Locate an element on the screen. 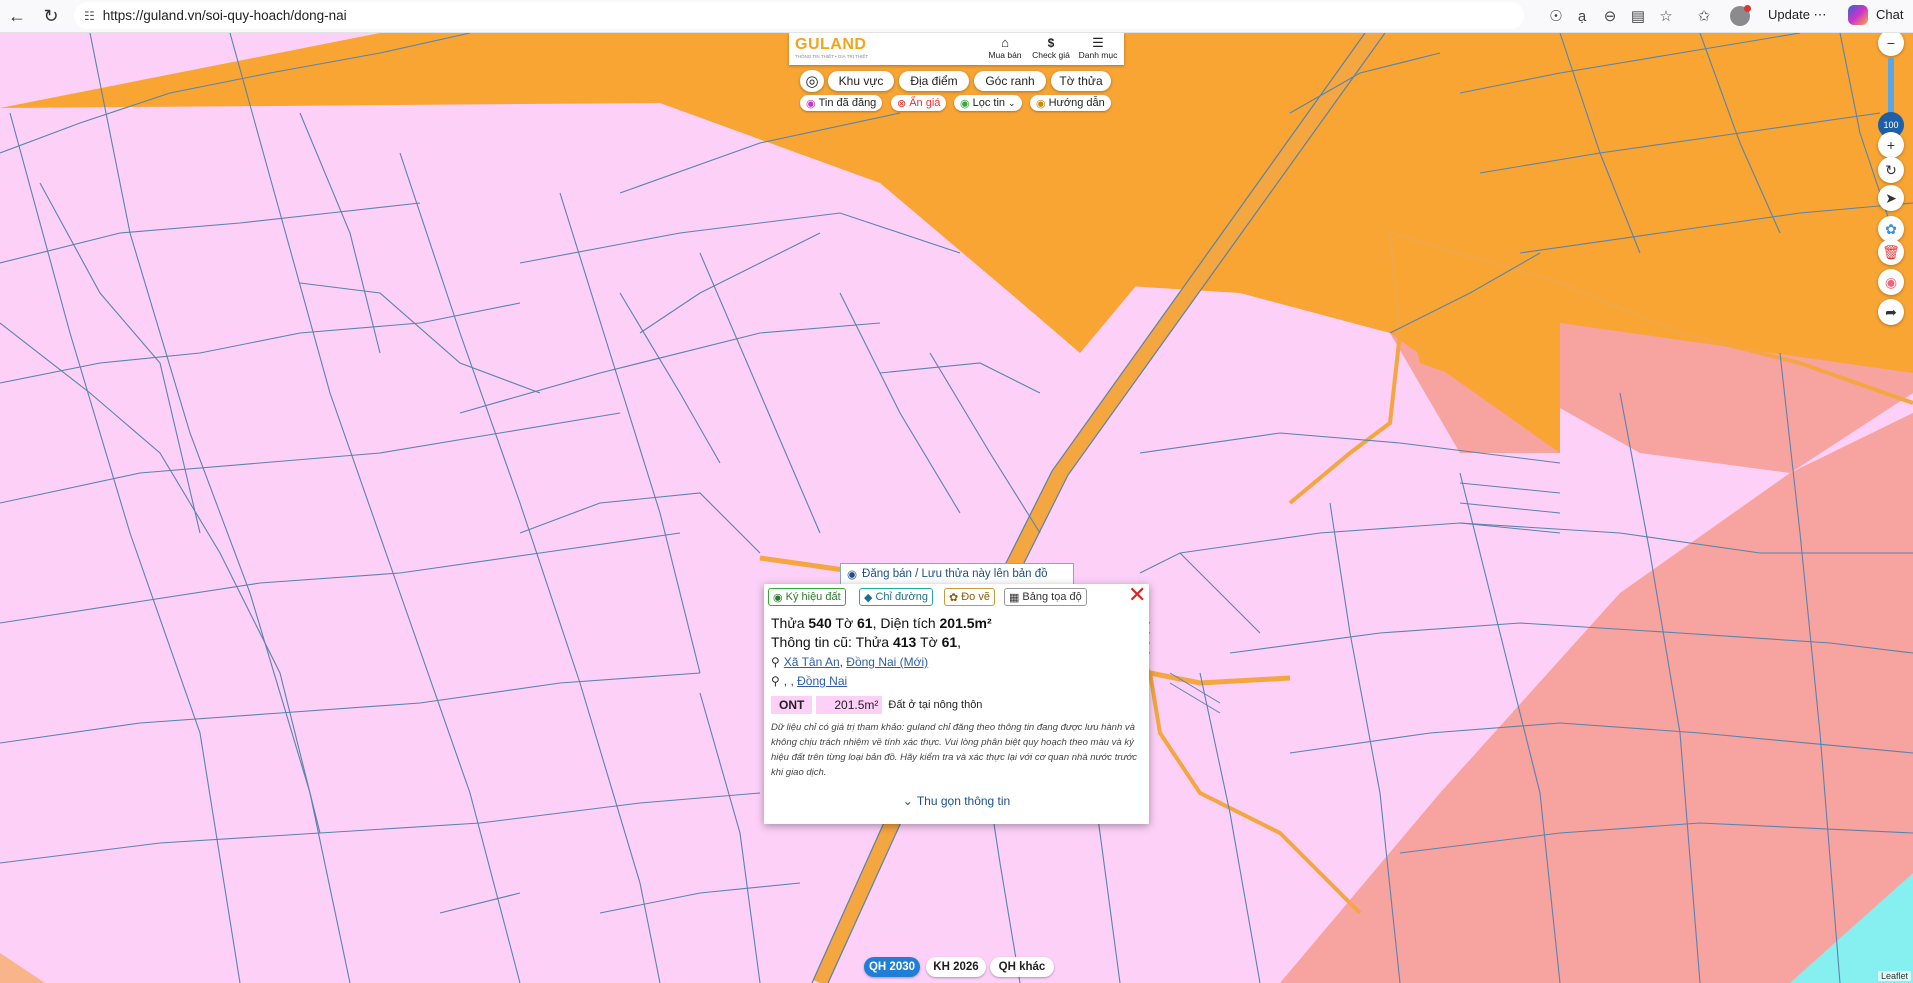 The width and height of the screenshot is (1913, 983). trash-icon: 🗑 is located at coordinates (1891, 252).